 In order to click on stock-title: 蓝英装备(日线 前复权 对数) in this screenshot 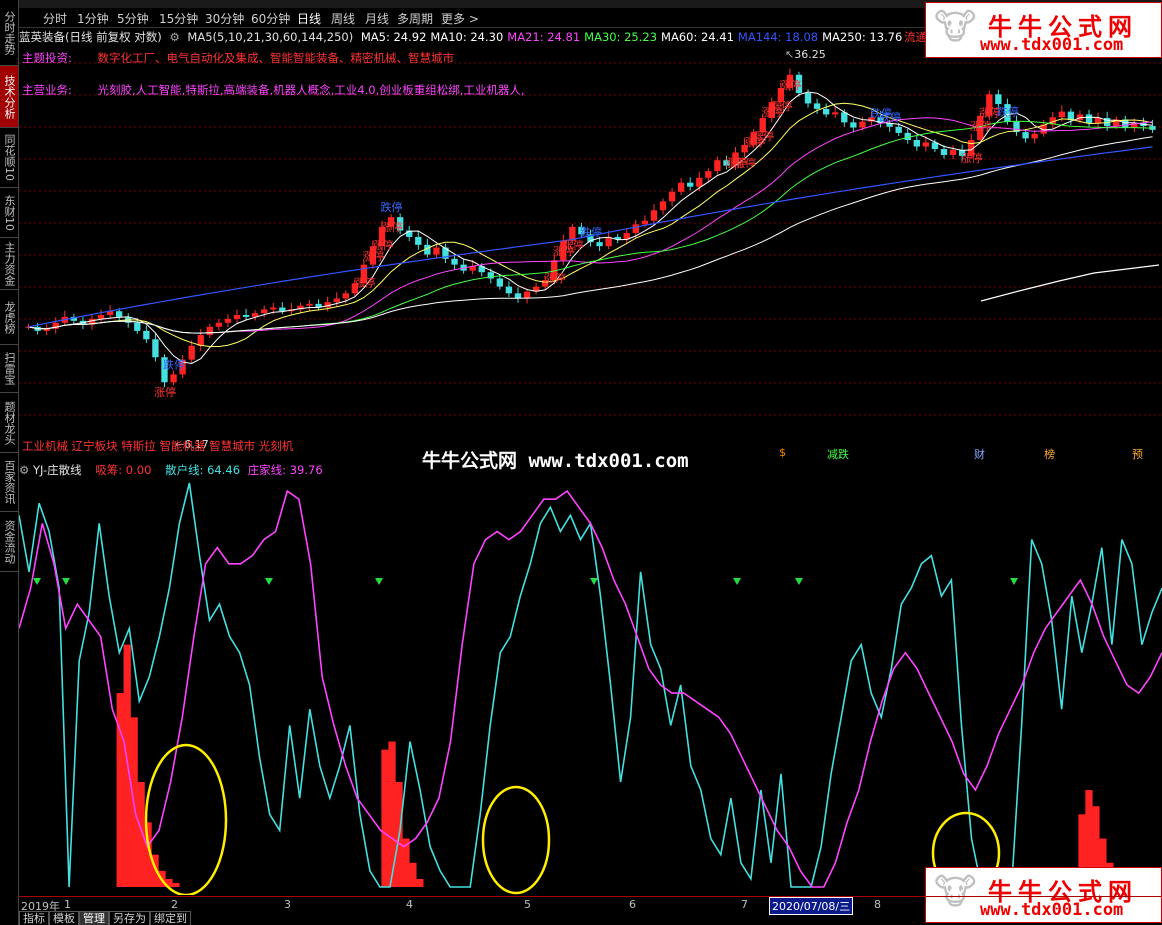, I will do `click(90, 37)`.